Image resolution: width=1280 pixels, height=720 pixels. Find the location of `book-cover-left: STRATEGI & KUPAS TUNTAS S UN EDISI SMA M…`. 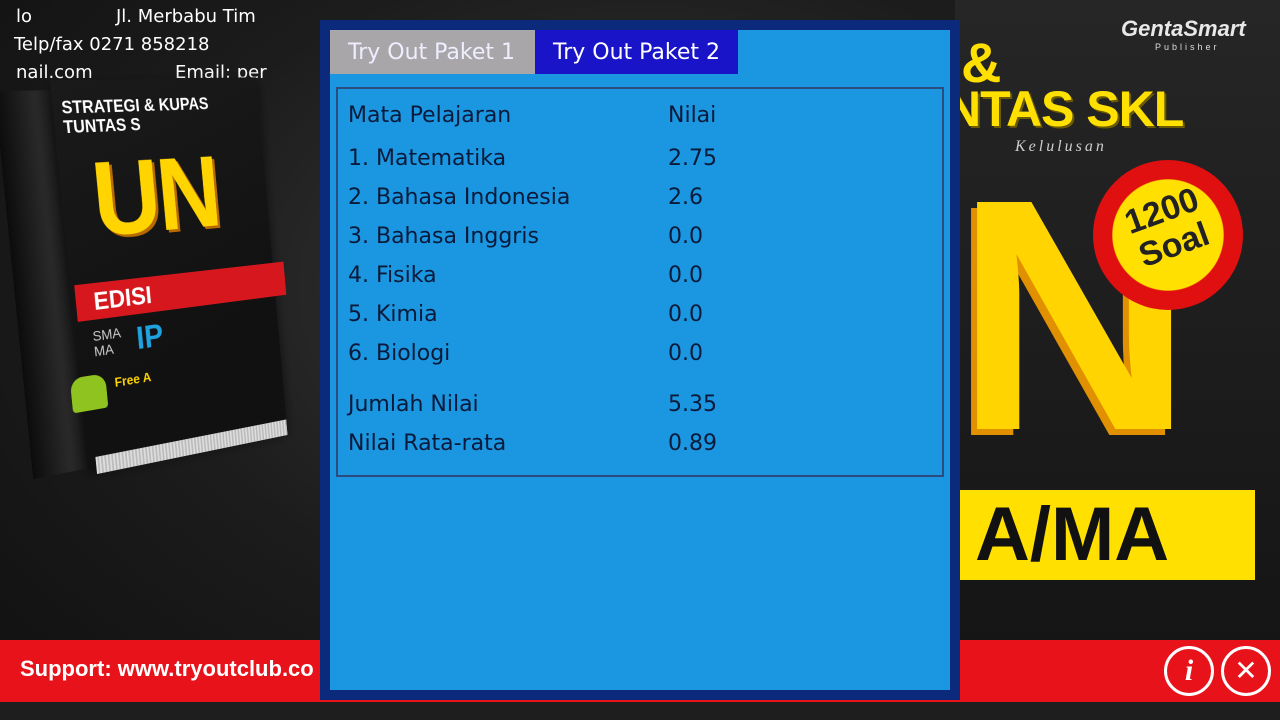

book-cover-left: STRATEGI & KUPAS TUNTAS S UN EDISI SMA M… is located at coordinates (144, 283).